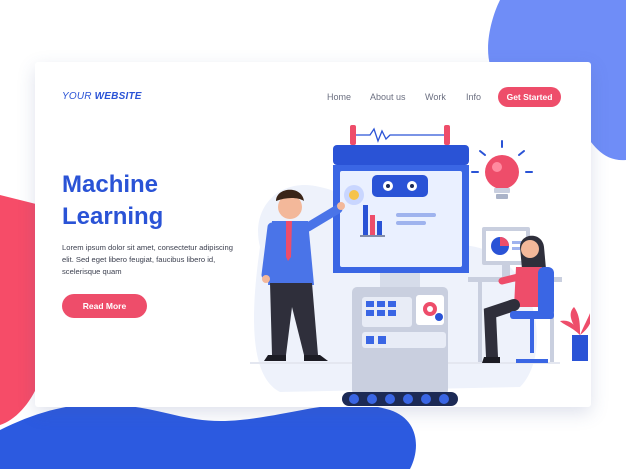 The width and height of the screenshot is (626, 469). Describe the element at coordinates (401, 209) in the screenshot. I see `robot-screen-icon` at that location.